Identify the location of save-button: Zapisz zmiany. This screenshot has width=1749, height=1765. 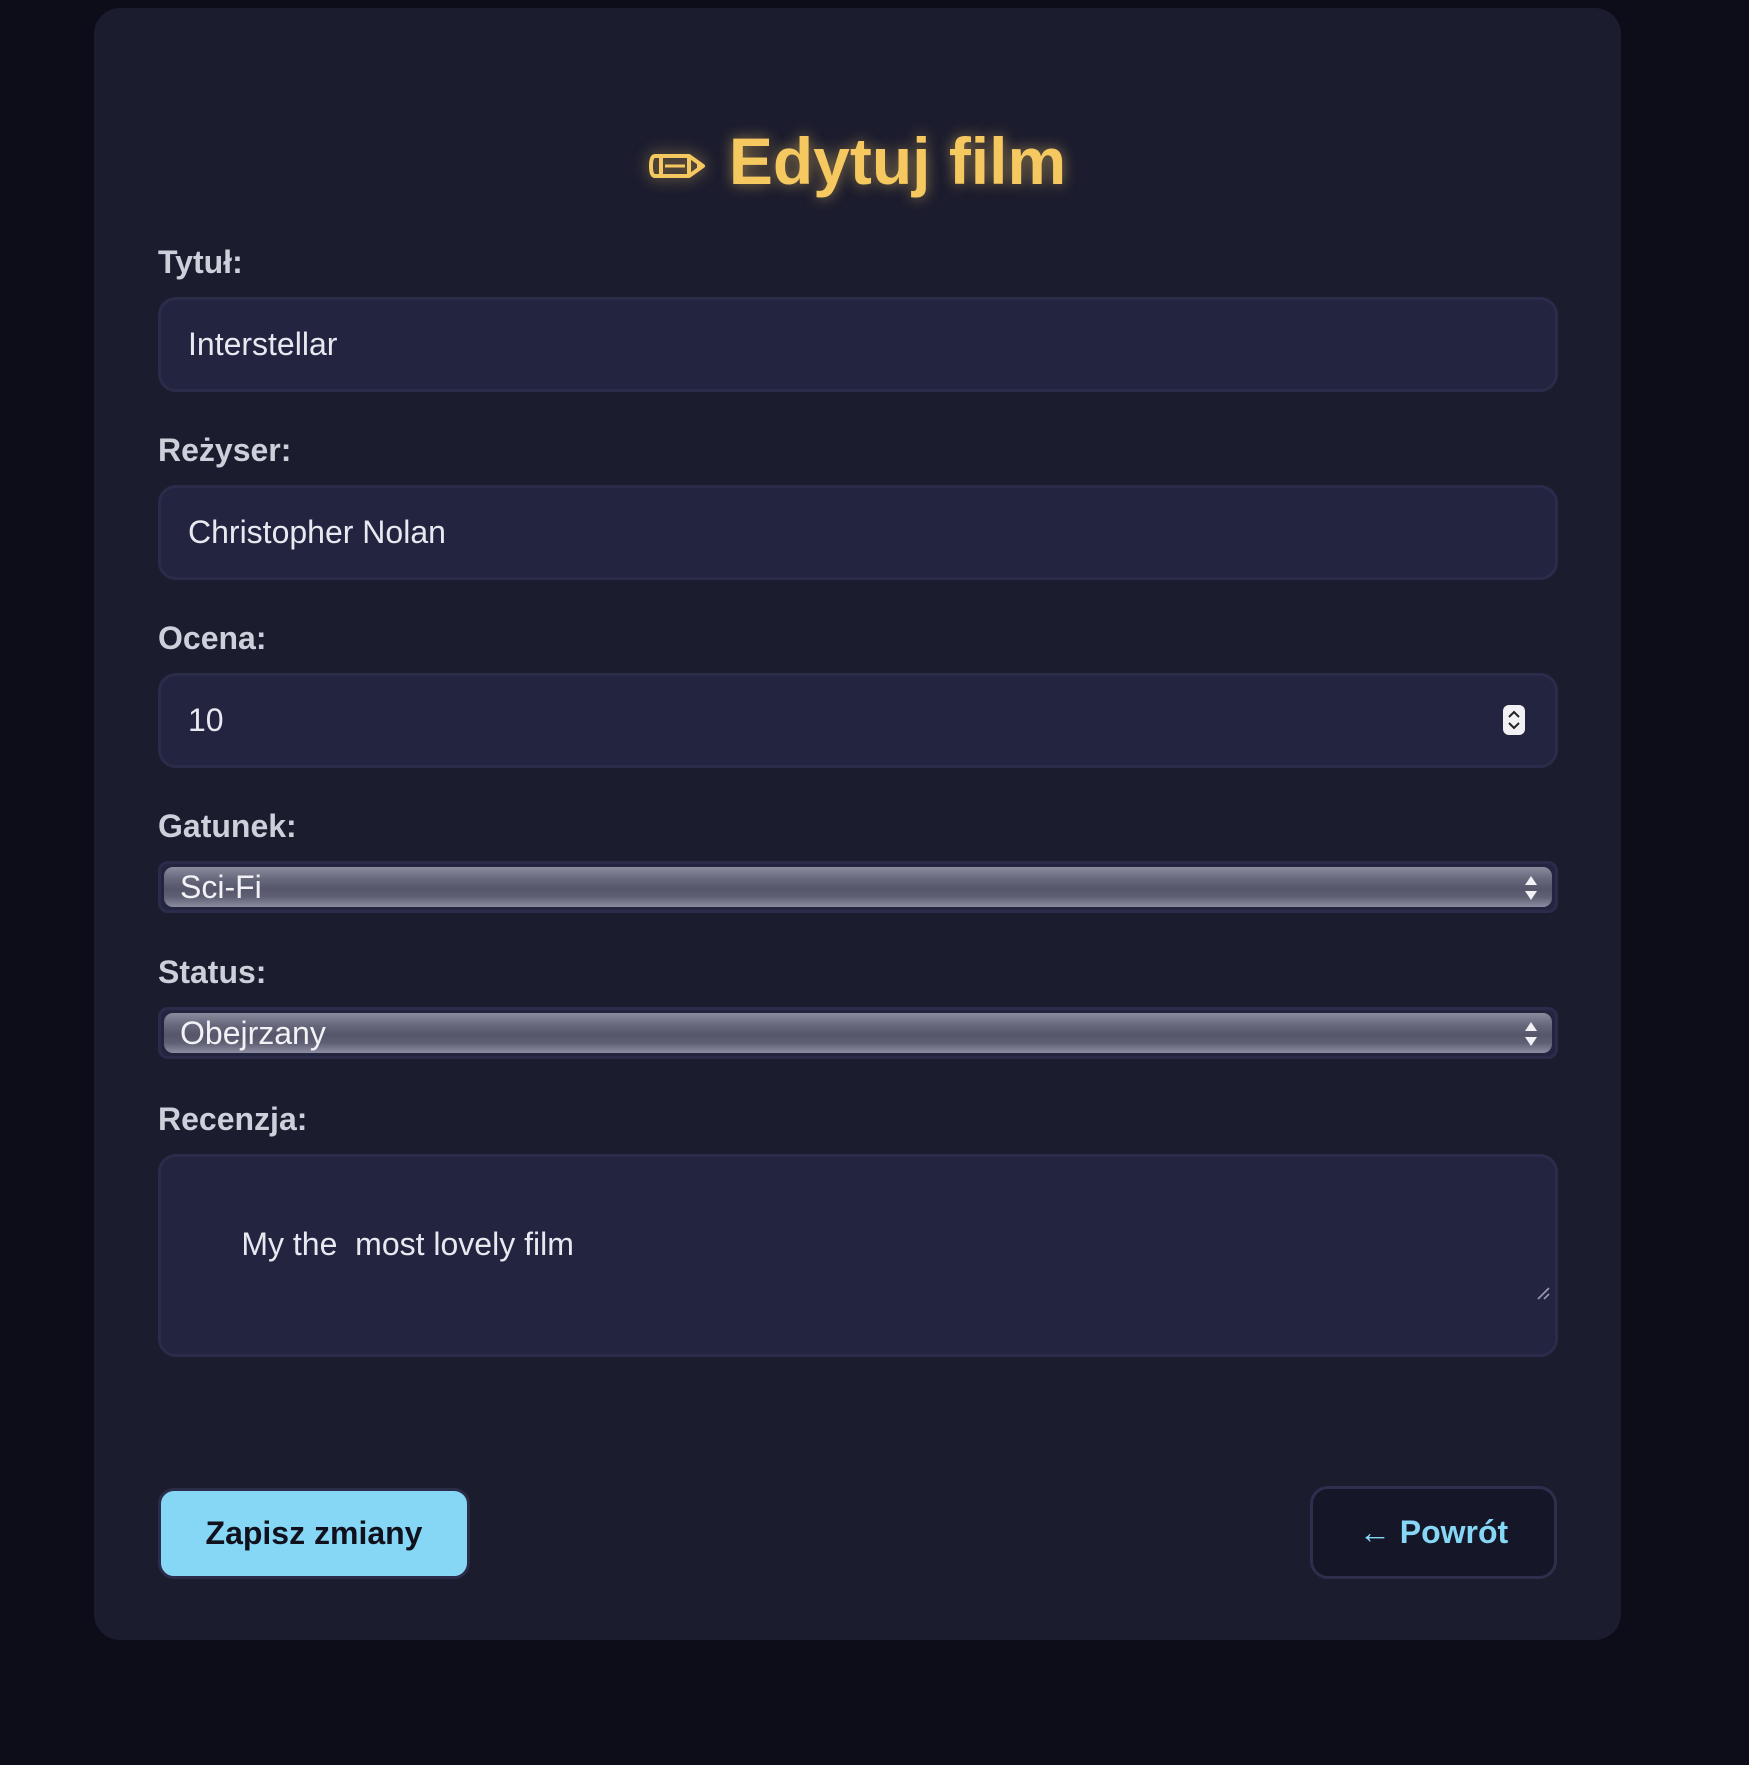
(314, 1533).